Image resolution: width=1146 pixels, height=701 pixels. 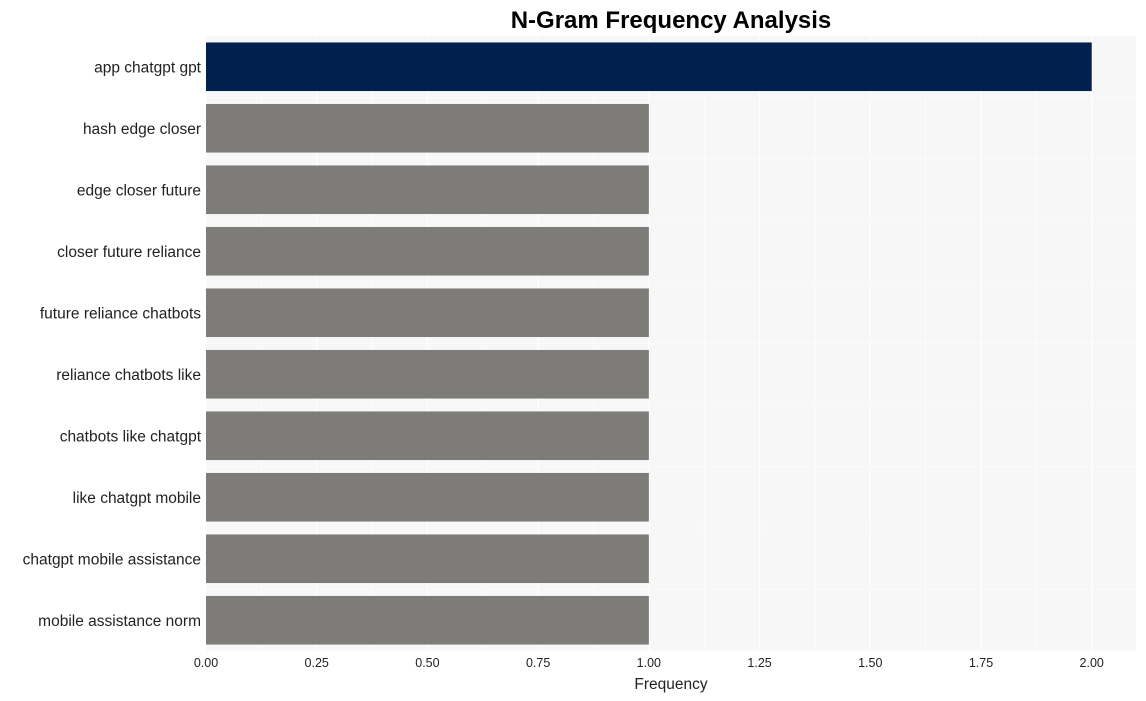 What do you see at coordinates (538, 663) in the screenshot?
I see `x-tick-label: 0.75` at bounding box center [538, 663].